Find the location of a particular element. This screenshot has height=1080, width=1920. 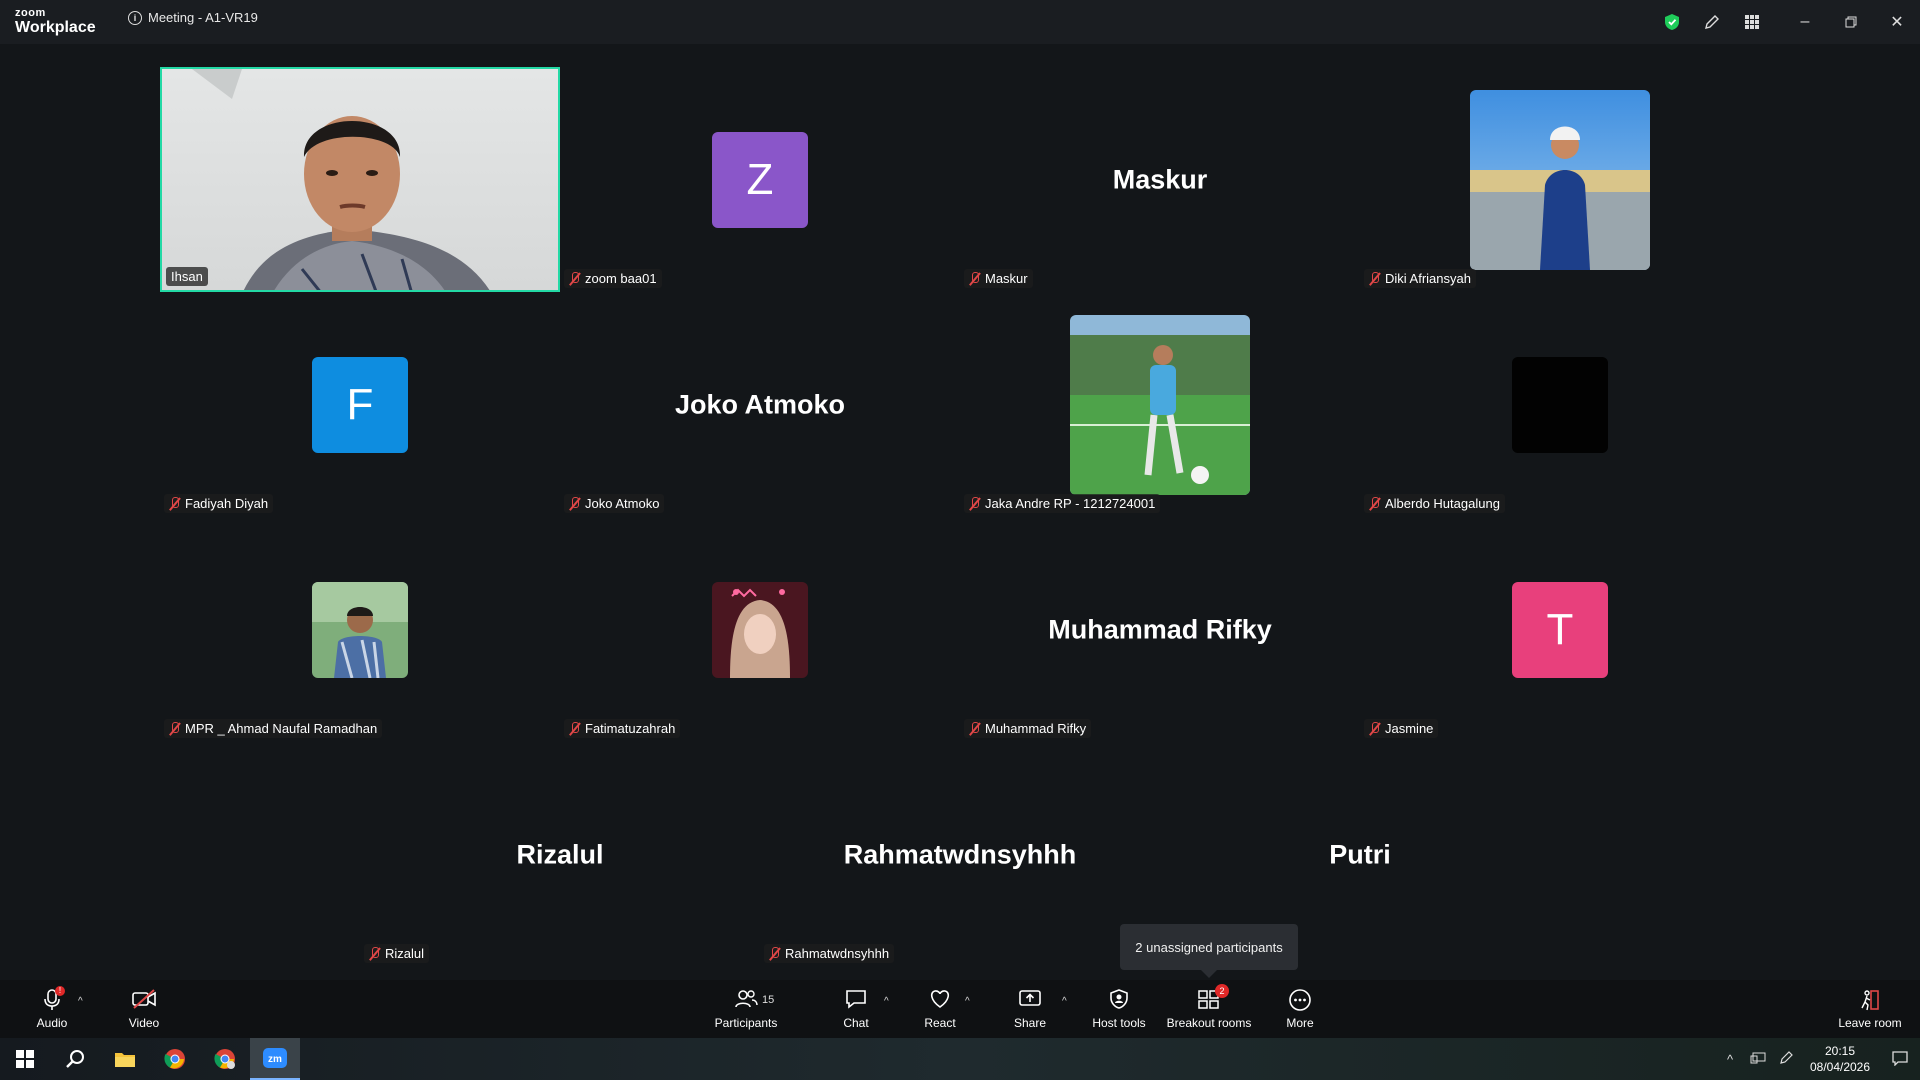

participants-count: 15 is located at coordinates (768, 1000).